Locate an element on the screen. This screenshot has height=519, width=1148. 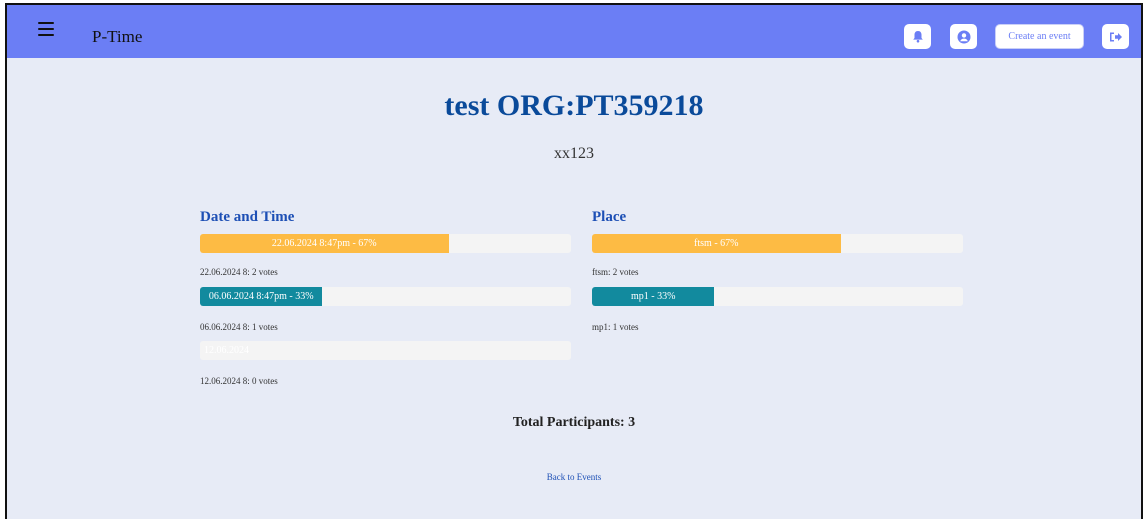
profile-button is located at coordinates (963, 36).